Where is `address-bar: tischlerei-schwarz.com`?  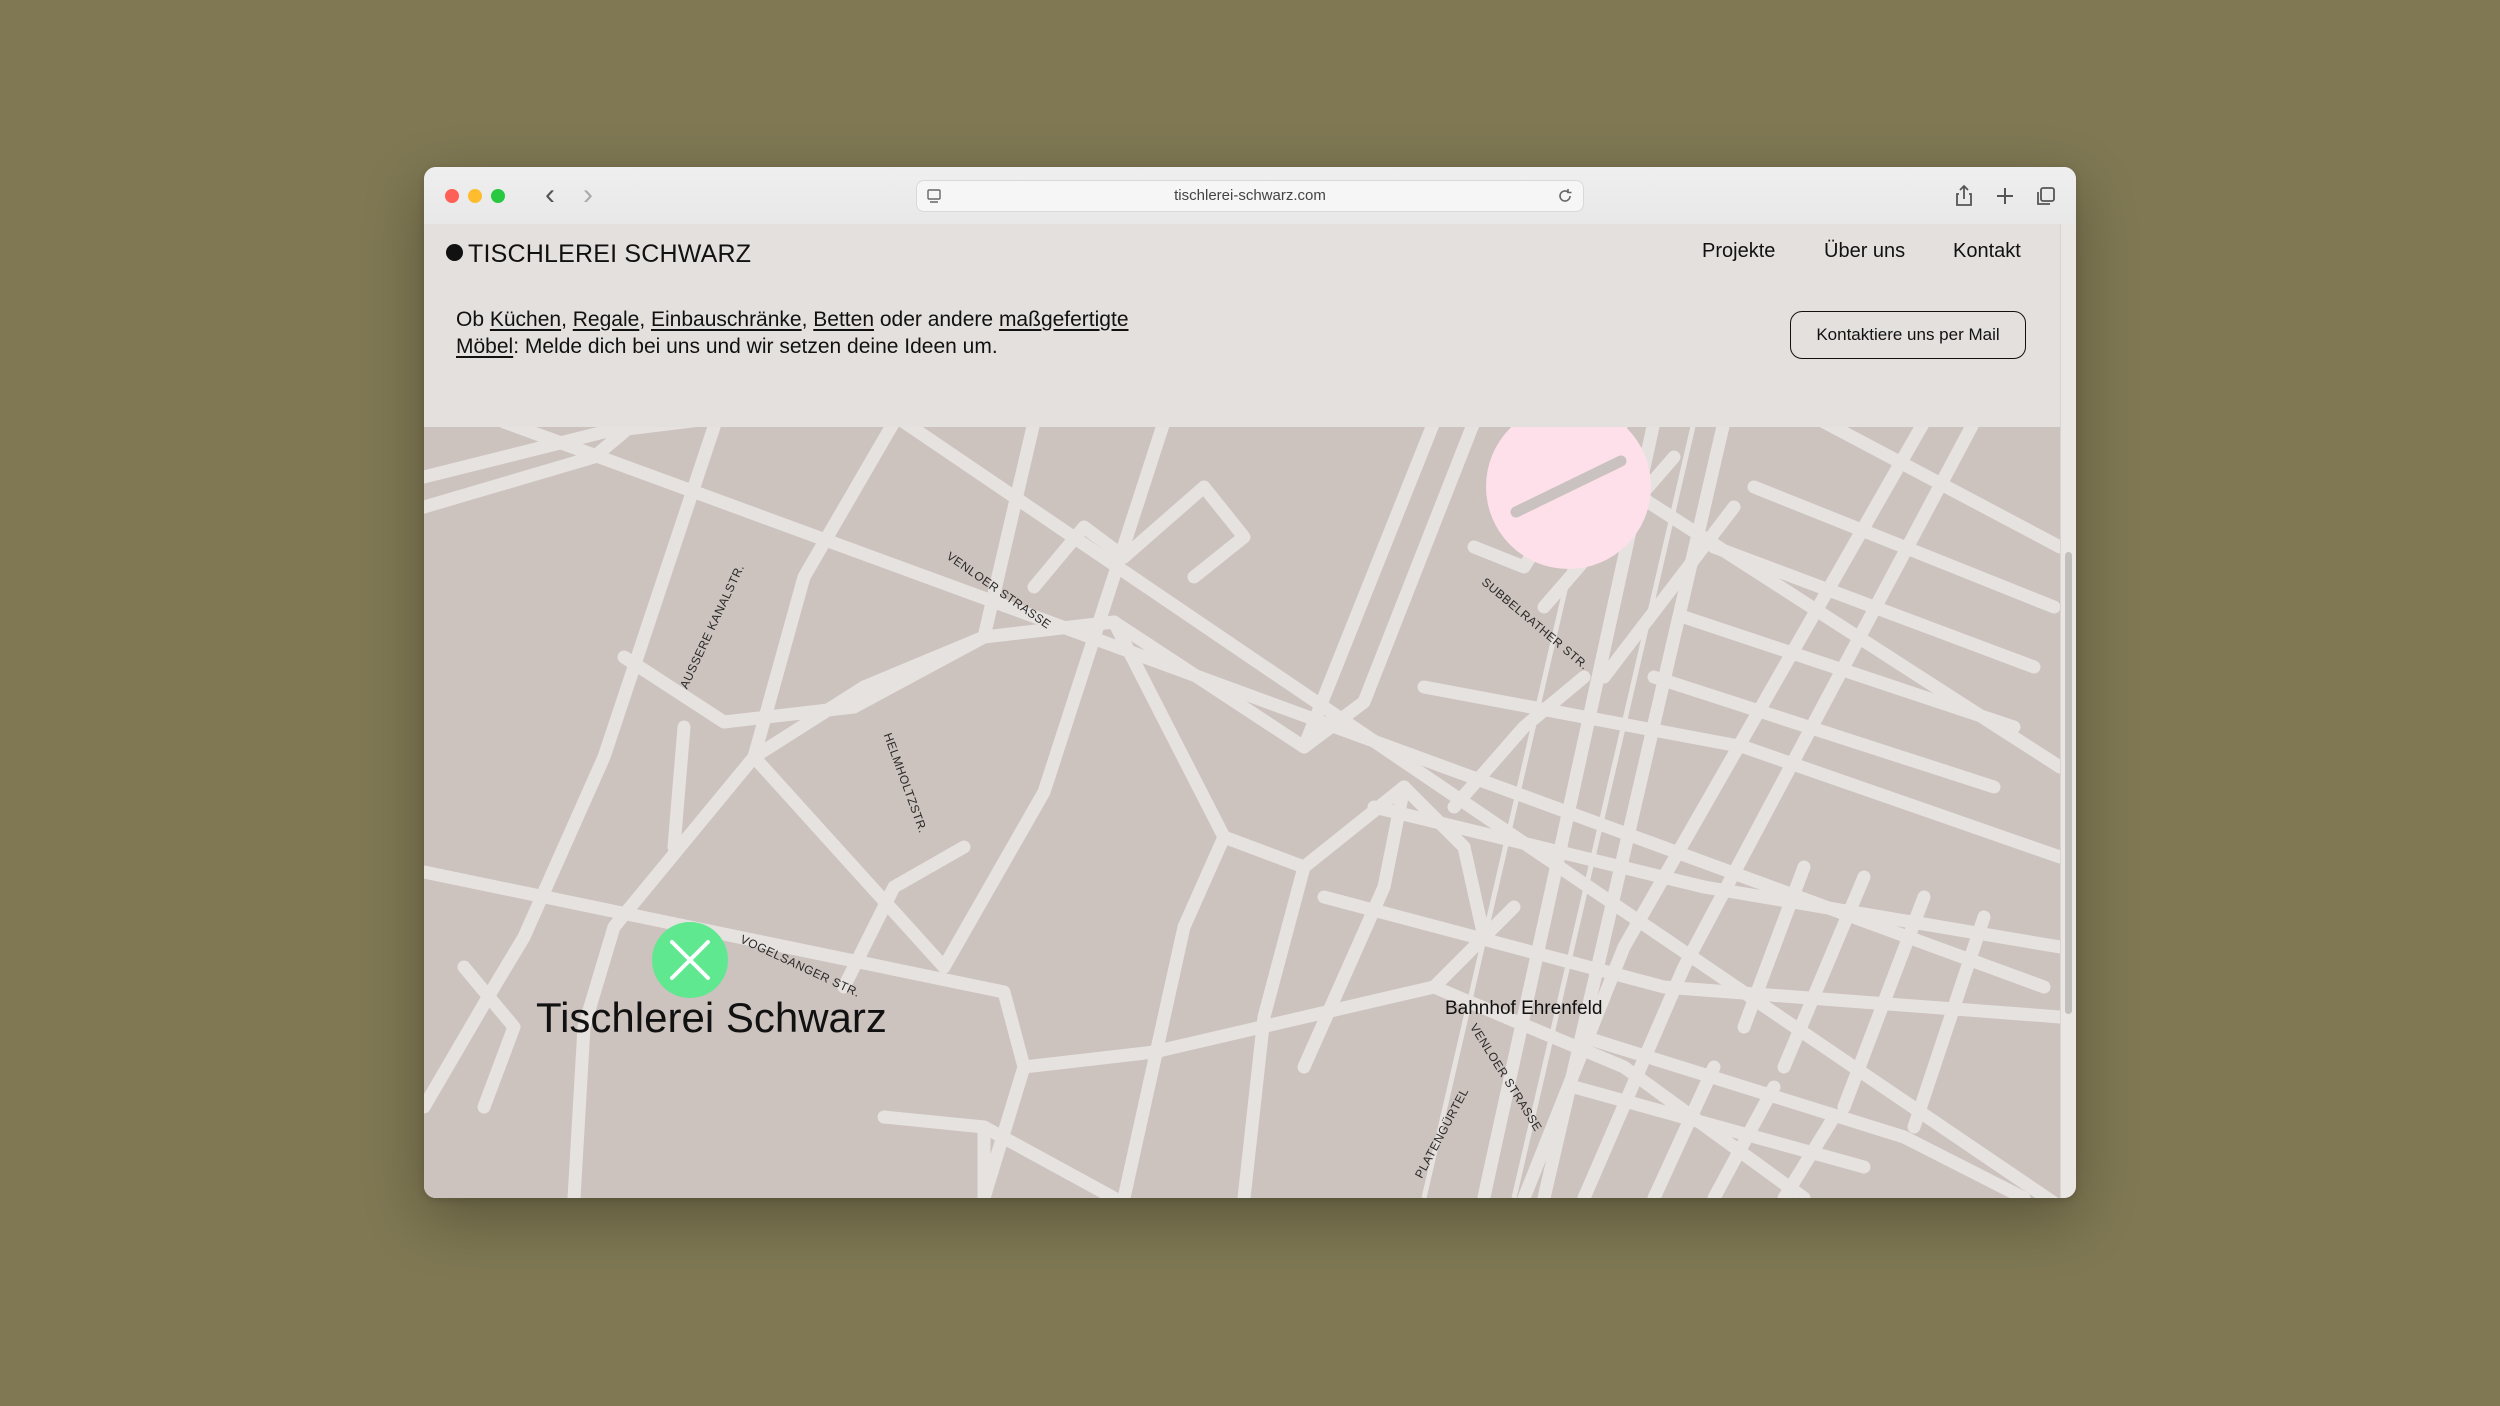 address-bar: tischlerei-schwarz.com is located at coordinates (1250, 196).